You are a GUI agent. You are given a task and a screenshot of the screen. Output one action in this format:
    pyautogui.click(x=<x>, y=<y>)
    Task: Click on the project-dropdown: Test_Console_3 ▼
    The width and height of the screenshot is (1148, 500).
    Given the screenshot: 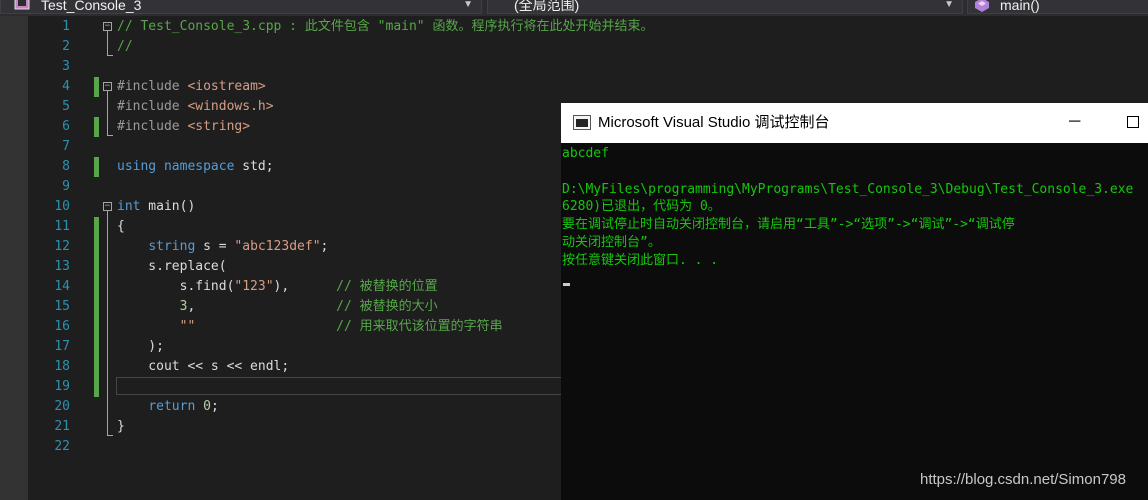 What is the action you would take?
    pyautogui.click(x=241, y=7)
    